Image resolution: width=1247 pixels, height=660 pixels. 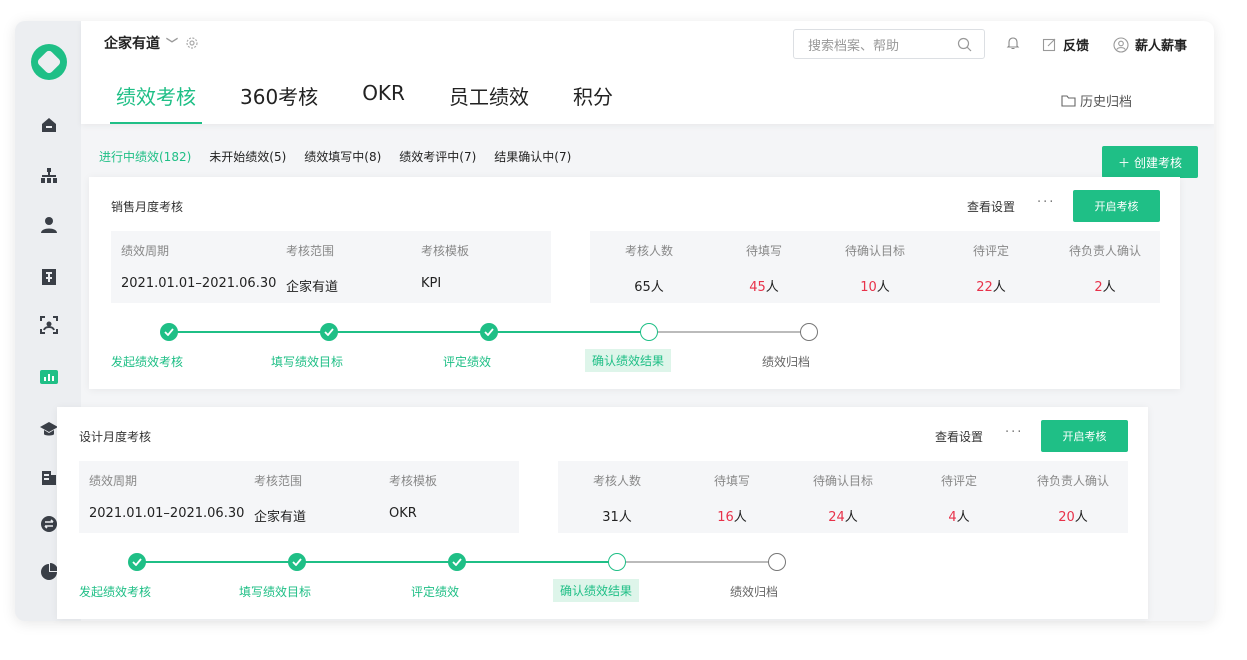 What do you see at coordinates (152, 43) in the screenshot?
I see `company-switcher: 企家有道 ﹀` at bounding box center [152, 43].